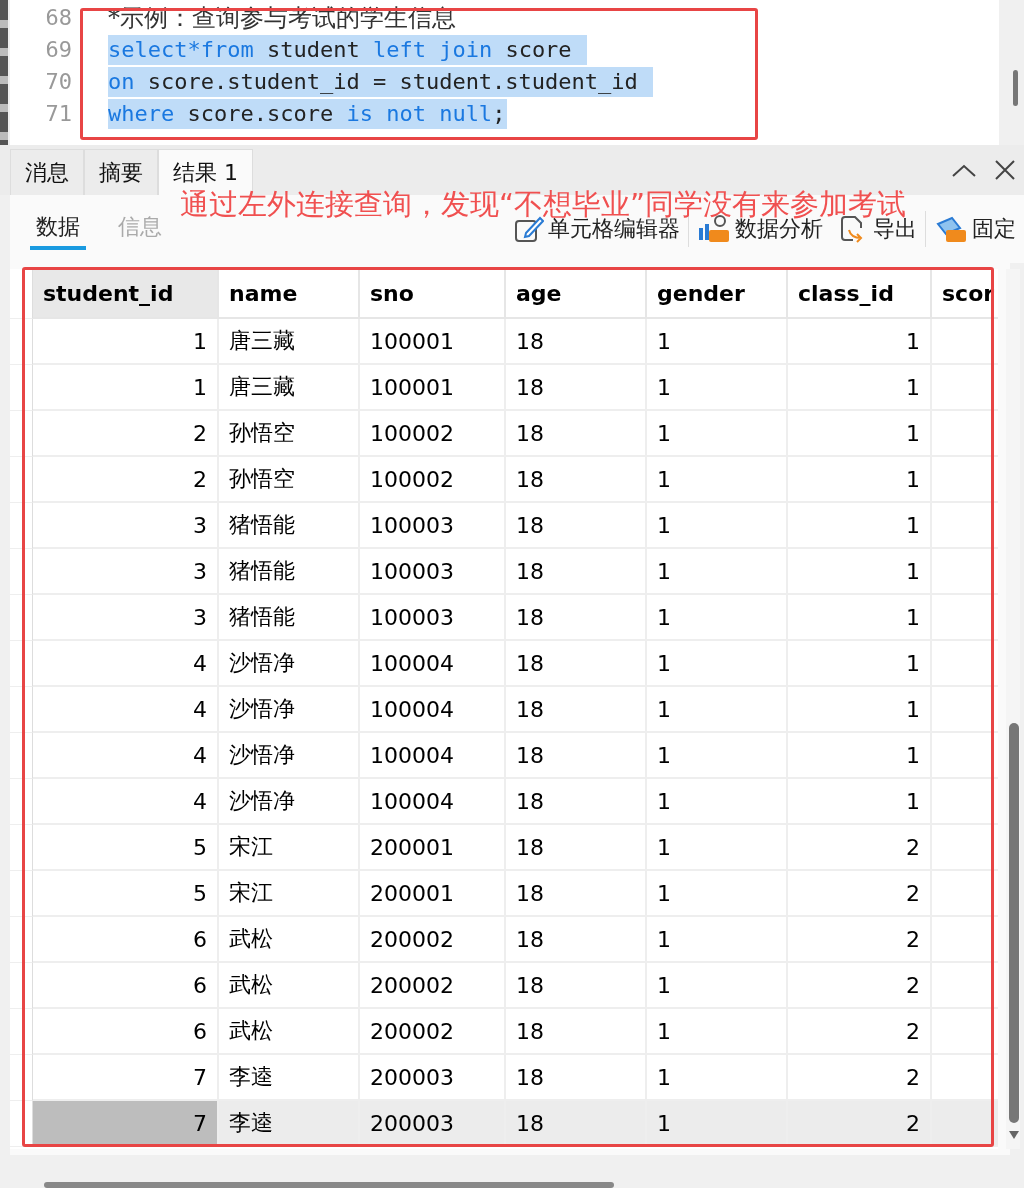 This screenshot has width=1024, height=1188. What do you see at coordinates (289, 480) in the screenshot?
I see `table-cell: 孙悟空` at bounding box center [289, 480].